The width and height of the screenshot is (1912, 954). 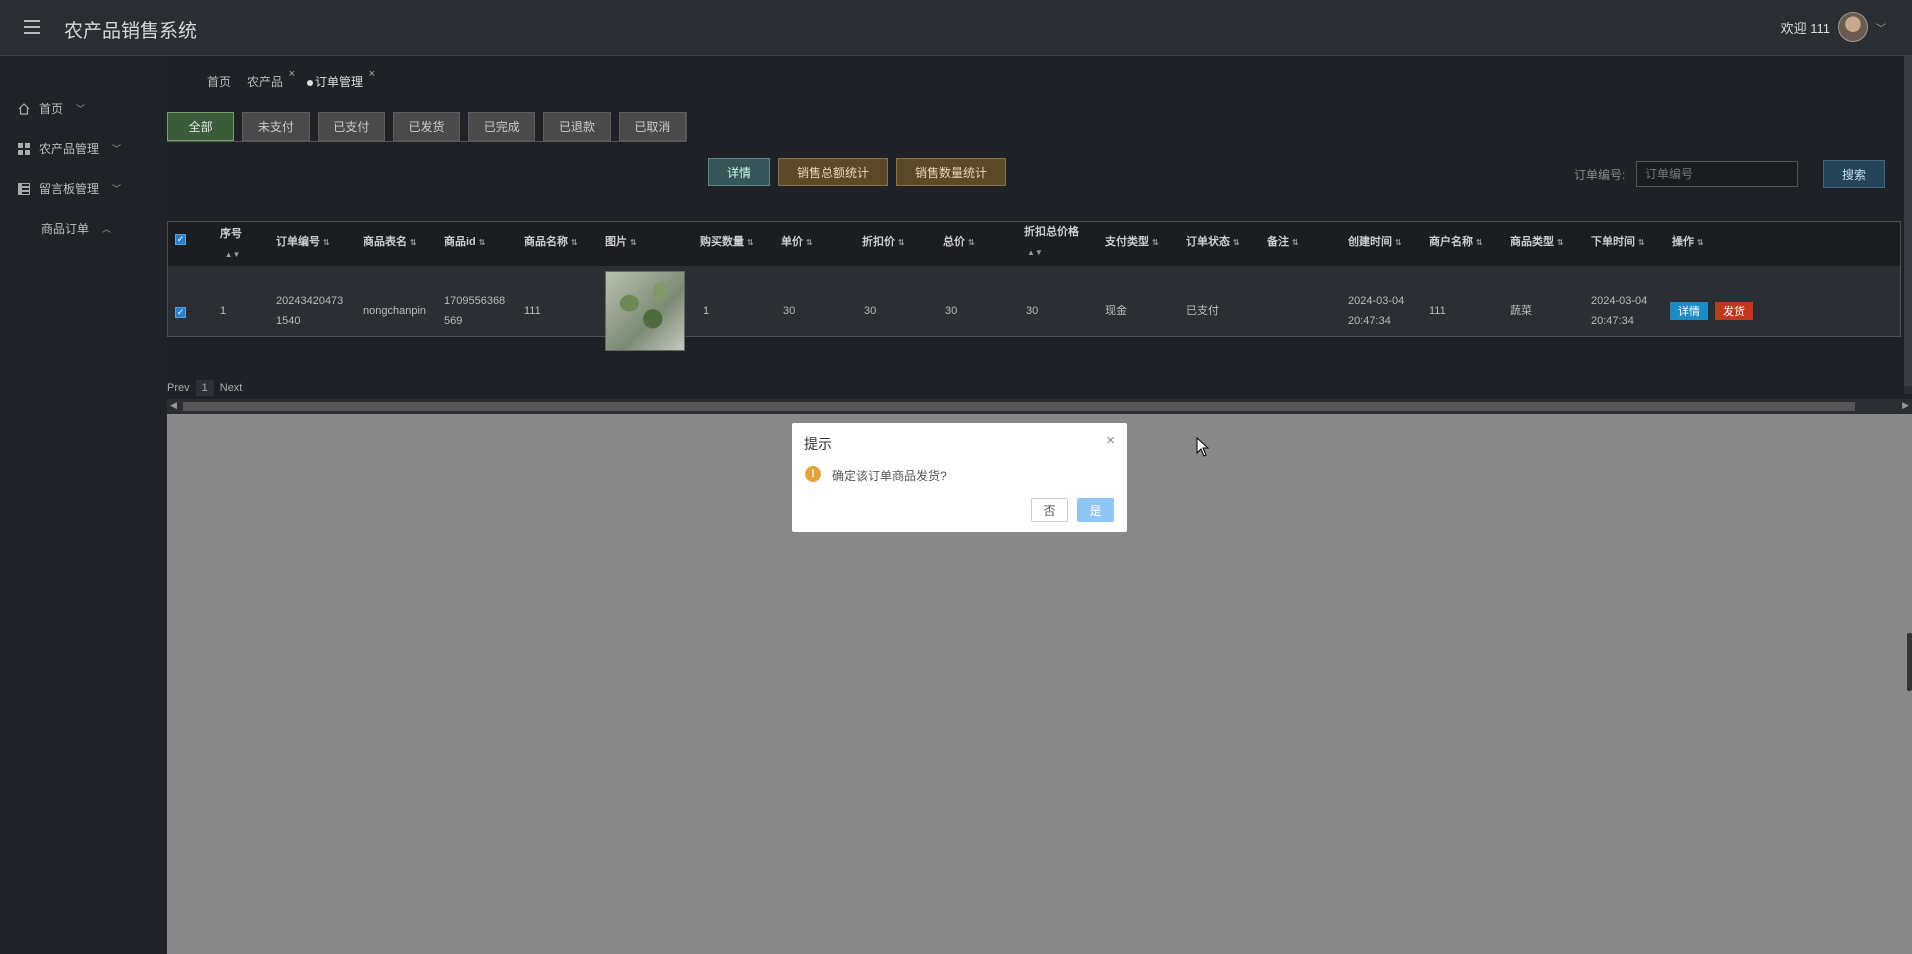 I want to click on header-discount-price: 折扣价 ⇅, so click(x=883, y=242).